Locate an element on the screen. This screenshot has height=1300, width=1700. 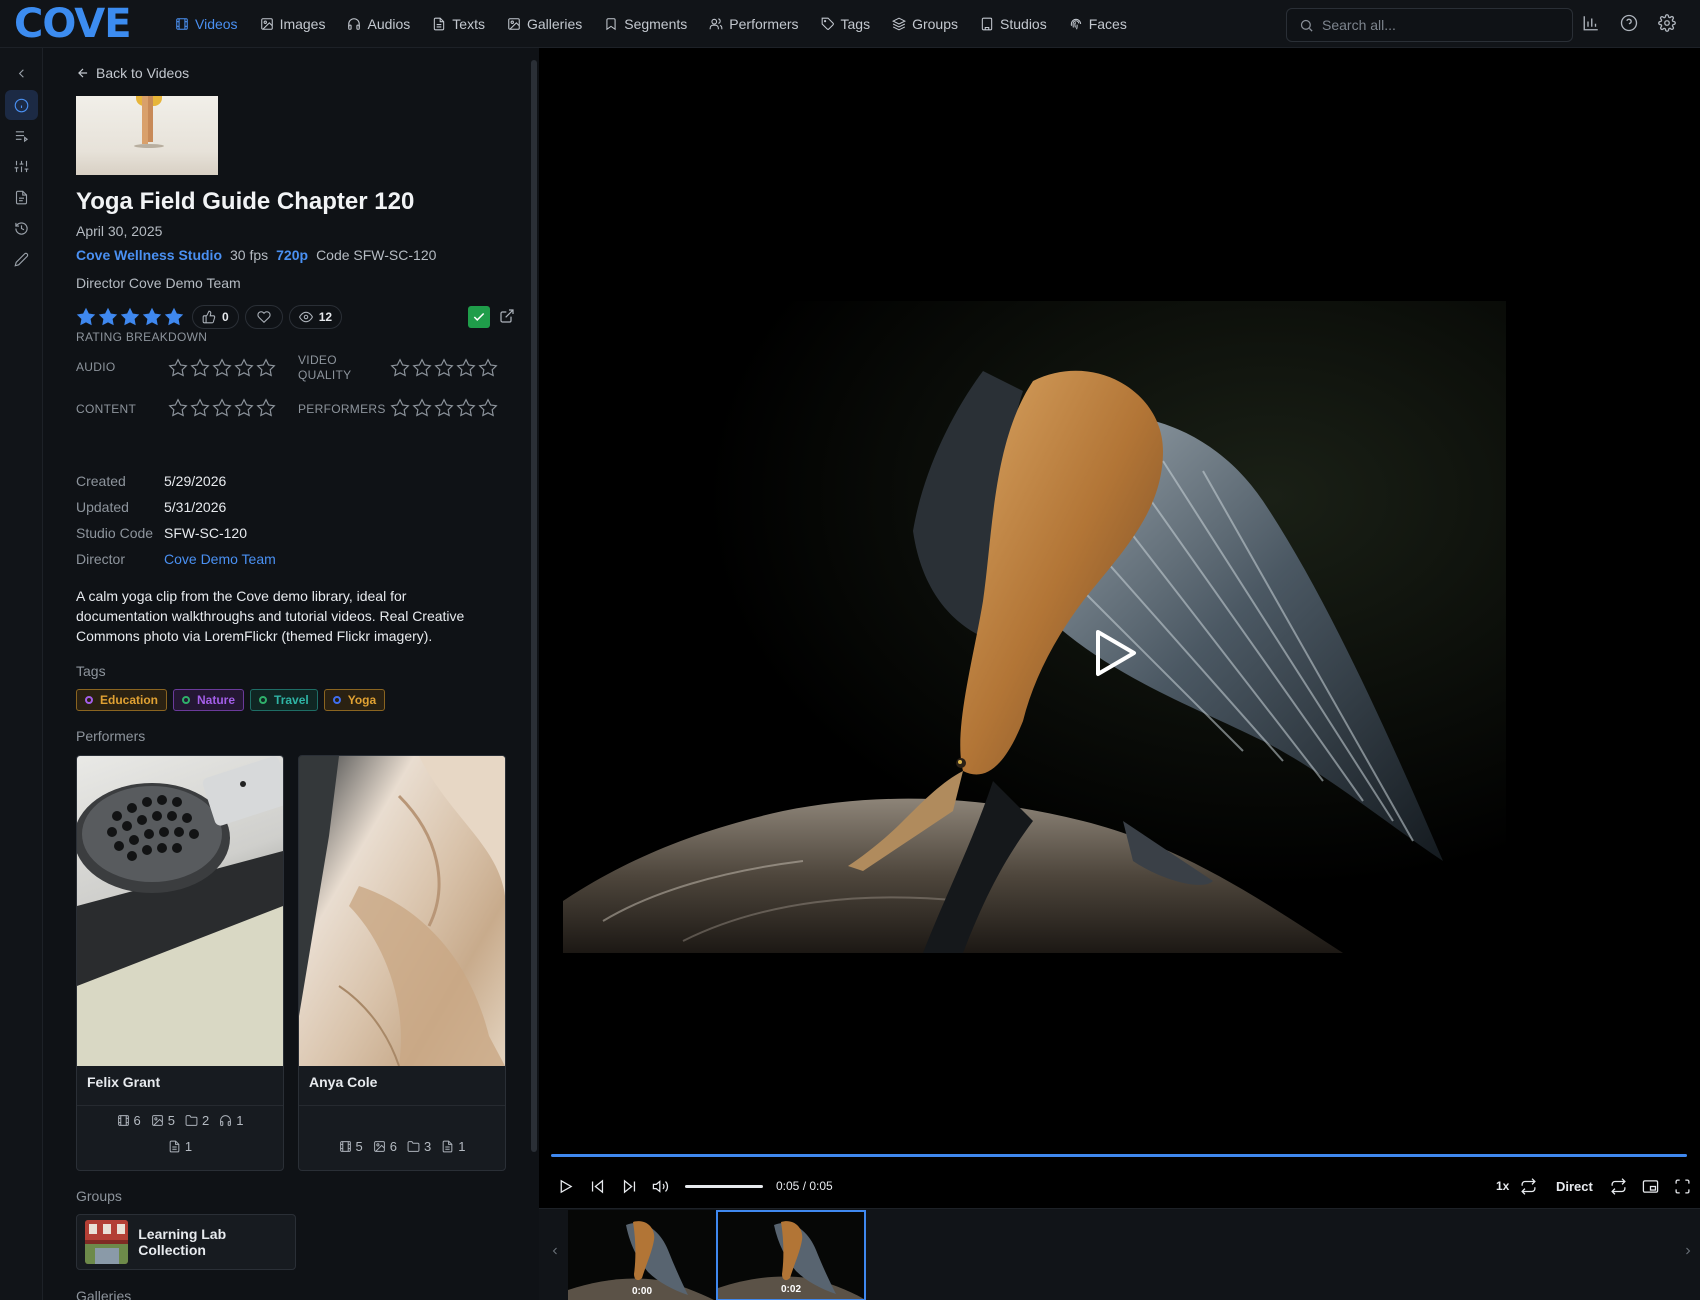
video-quality-rating-stars is located at coordinates (444, 368).